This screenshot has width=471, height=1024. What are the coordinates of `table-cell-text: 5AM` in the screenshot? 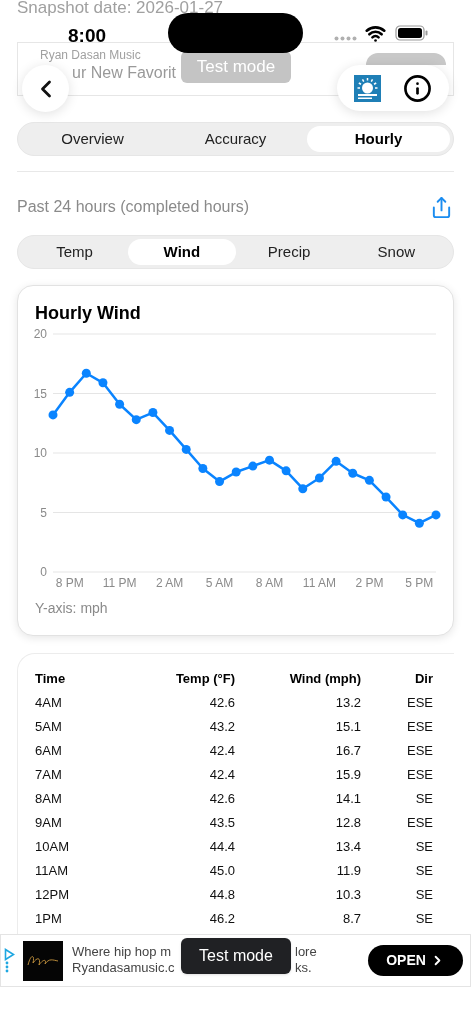 It's located at (49, 727).